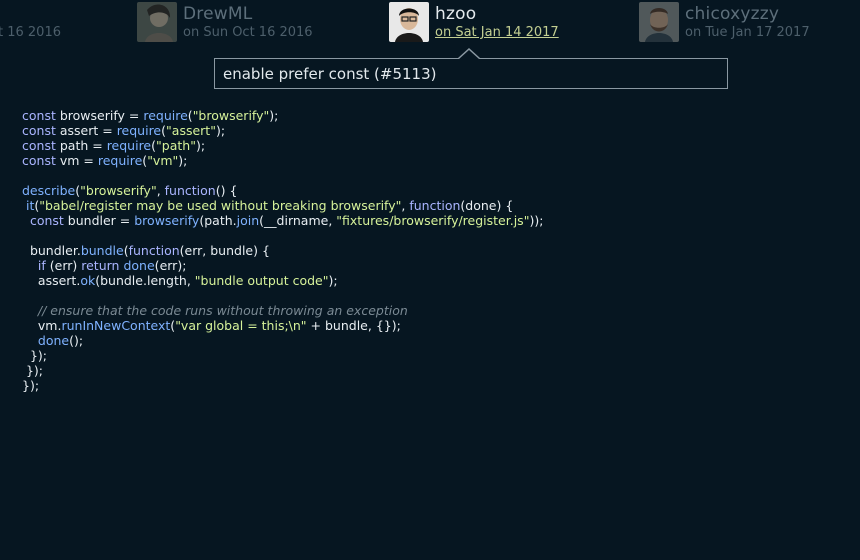  What do you see at coordinates (330, 74) in the screenshot?
I see `commit-message: enable prefer const (#5113)` at bounding box center [330, 74].